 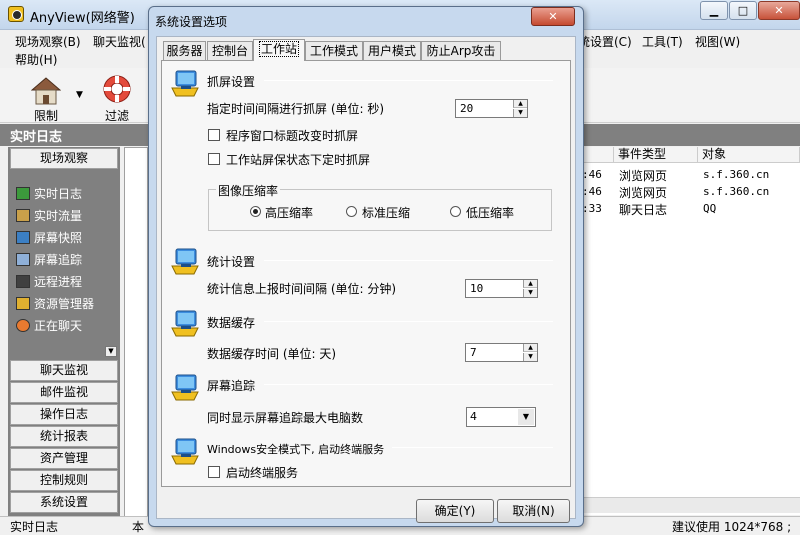 What do you see at coordinates (64, 436) in the screenshot?
I see `nav-statistics-report-button: 统计报表` at bounding box center [64, 436].